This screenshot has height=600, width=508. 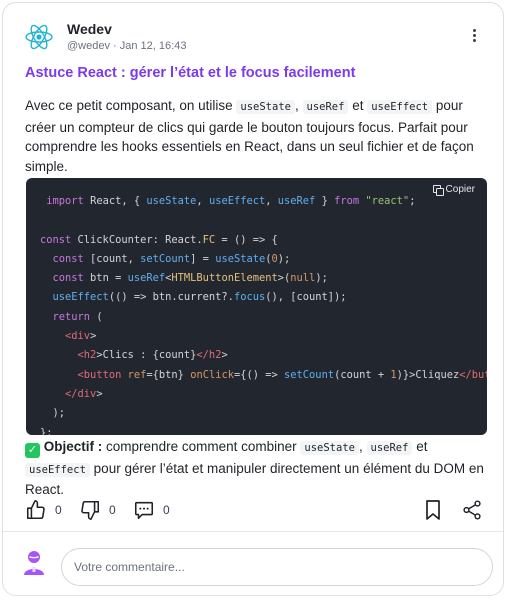 What do you see at coordinates (253, 531) in the screenshot?
I see `divider` at bounding box center [253, 531].